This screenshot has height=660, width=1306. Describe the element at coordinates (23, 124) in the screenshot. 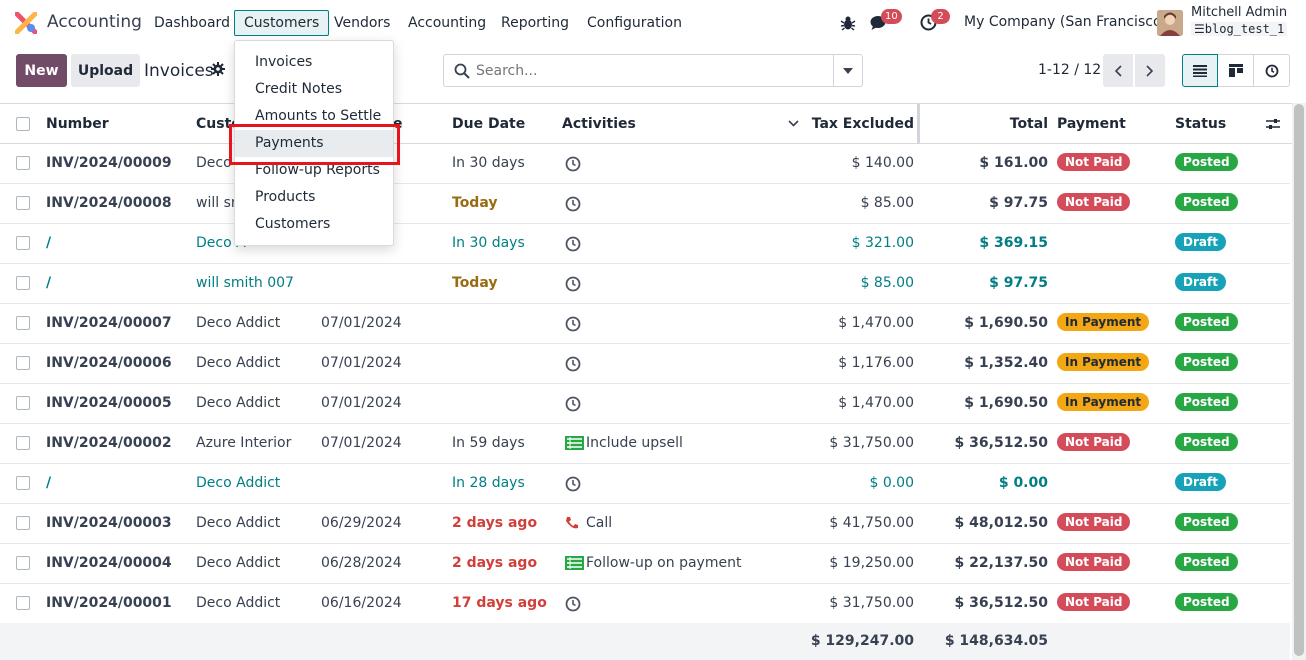

I see `select-all-checkbox` at that location.